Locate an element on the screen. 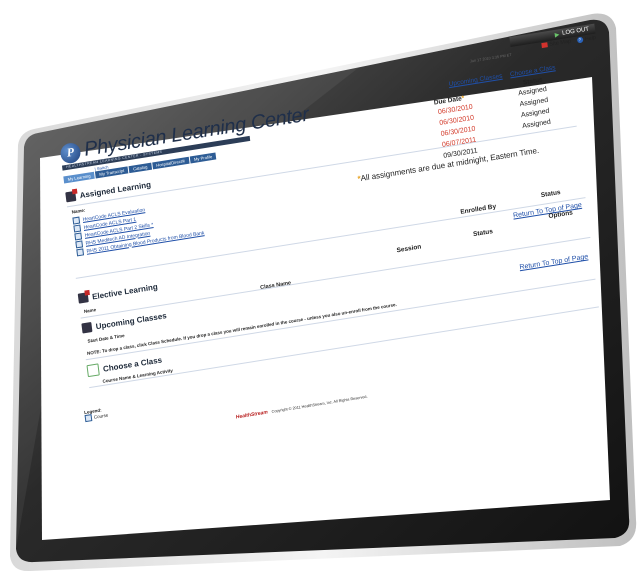 The height and width of the screenshot is (579, 644). help-icon: ? is located at coordinates (580, 40).